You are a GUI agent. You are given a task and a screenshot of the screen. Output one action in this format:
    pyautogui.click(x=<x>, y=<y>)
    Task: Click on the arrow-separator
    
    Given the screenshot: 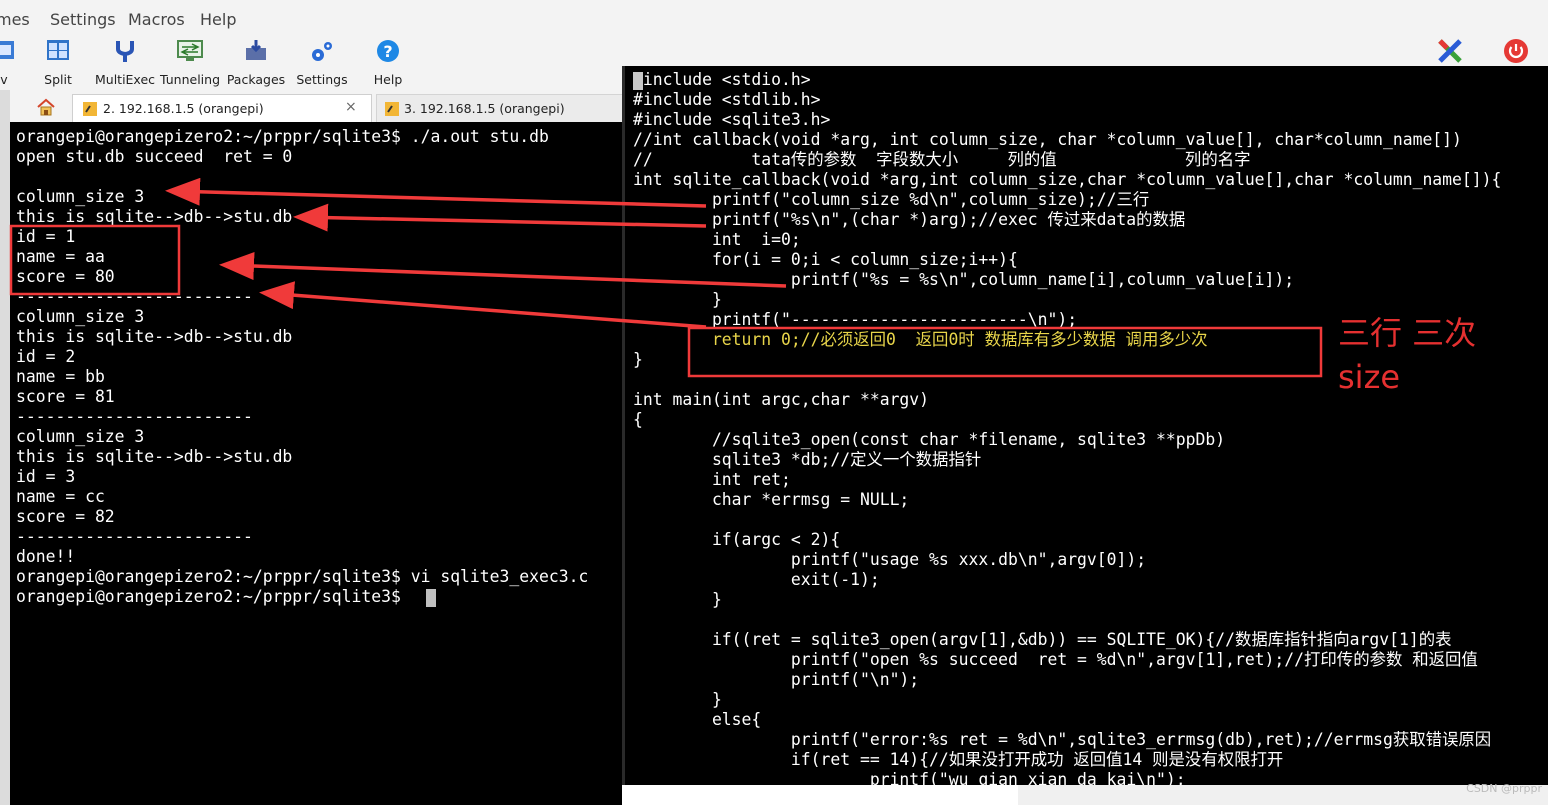 What is the action you would take?
    pyautogui.click(x=483, y=305)
    